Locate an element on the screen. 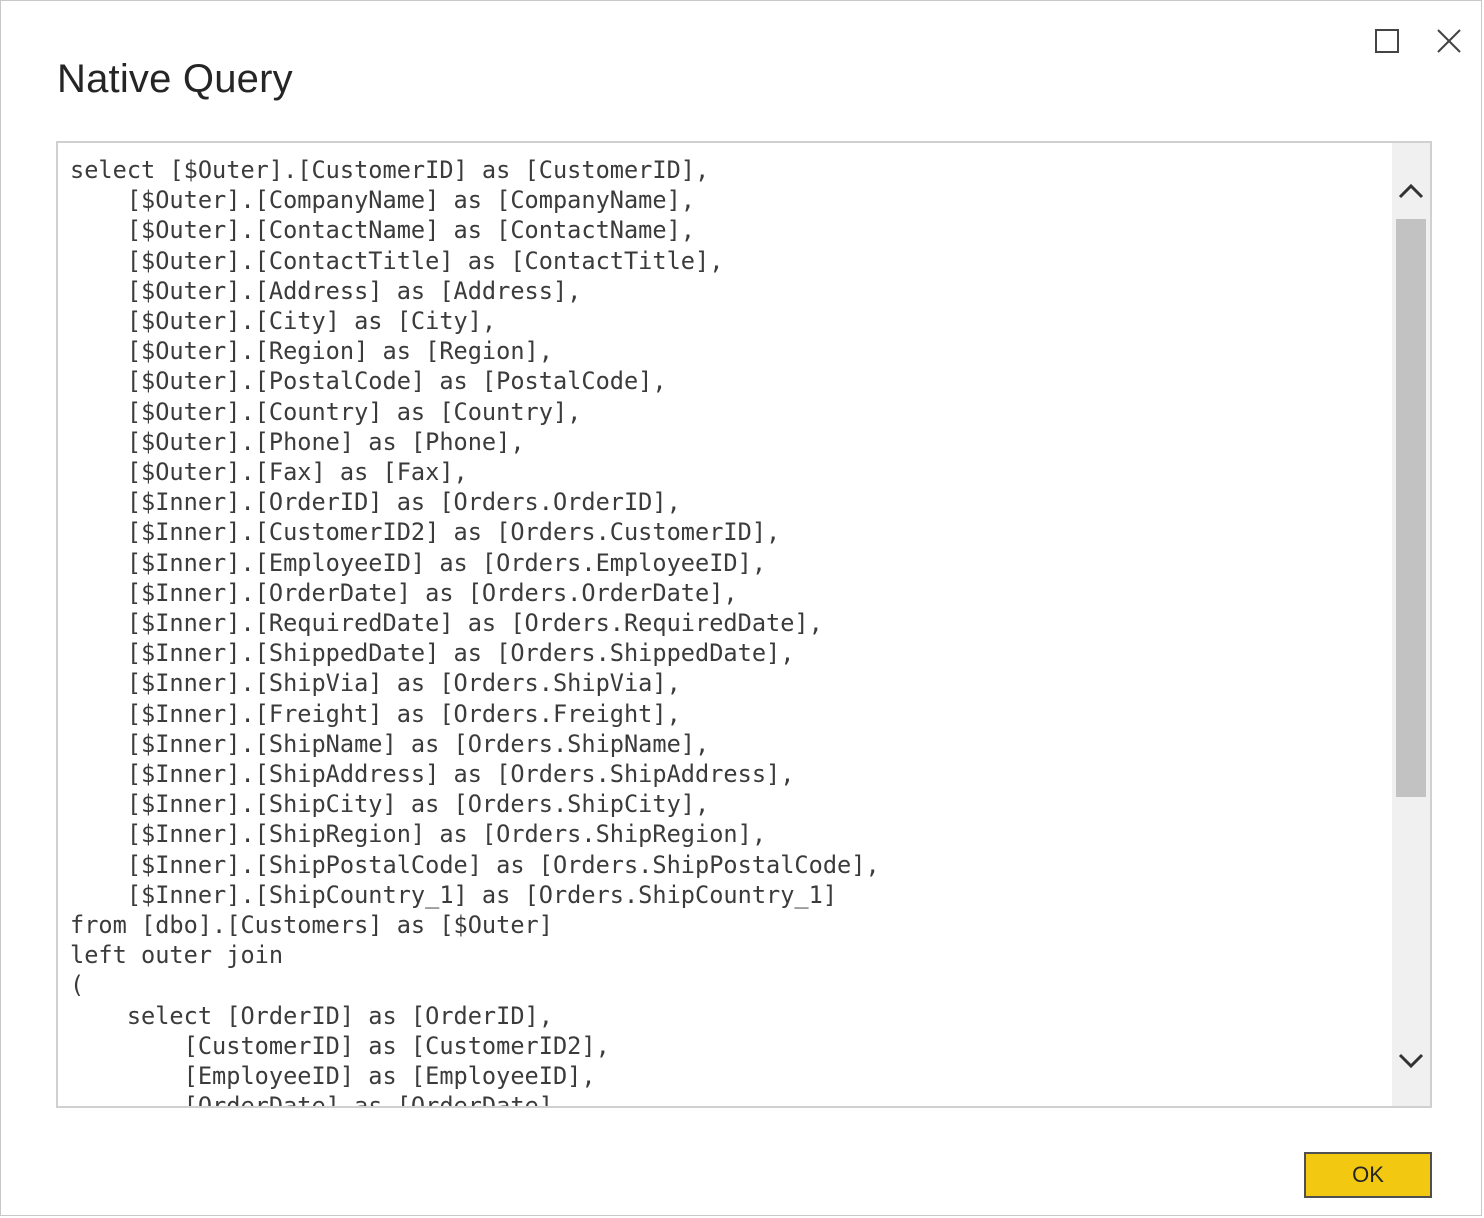 This screenshot has width=1484, height=1218. query-line: [CustomerID] as [CustomerID2], is located at coordinates (340, 1045).